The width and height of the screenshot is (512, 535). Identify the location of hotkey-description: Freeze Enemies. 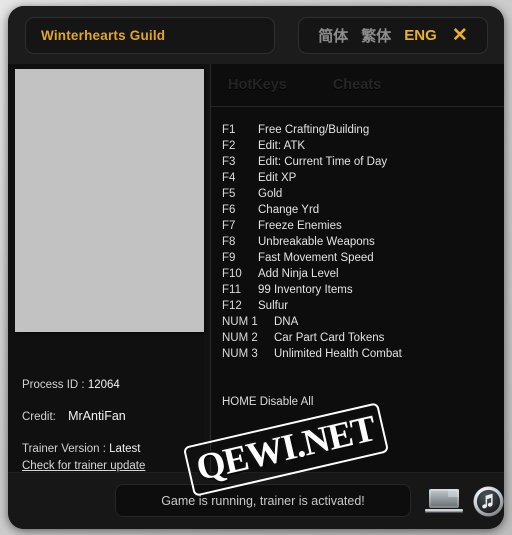
(300, 226).